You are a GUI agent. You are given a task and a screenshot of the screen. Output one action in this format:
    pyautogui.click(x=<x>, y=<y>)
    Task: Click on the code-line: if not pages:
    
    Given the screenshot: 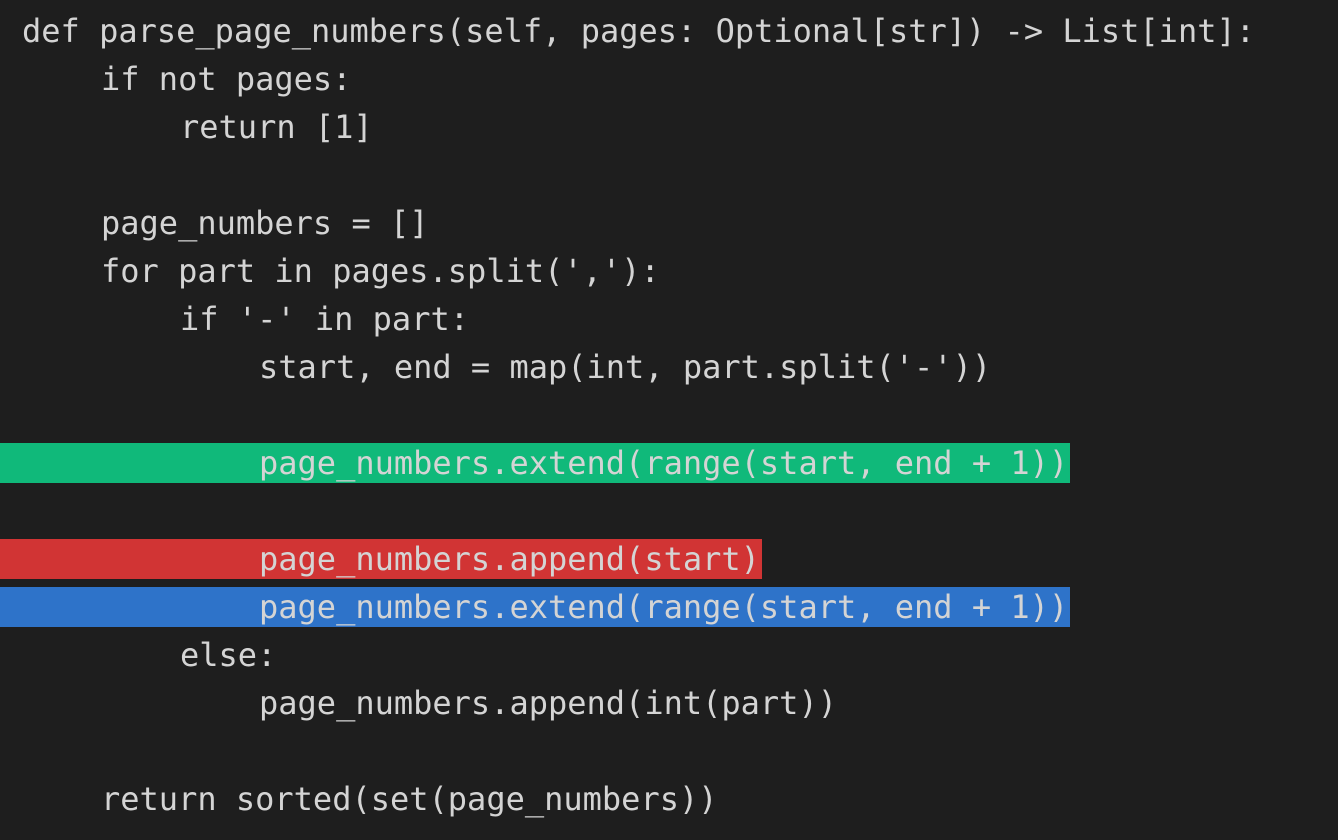 What is the action you would take?
    pyautogui.click(x=175, y=79)
    